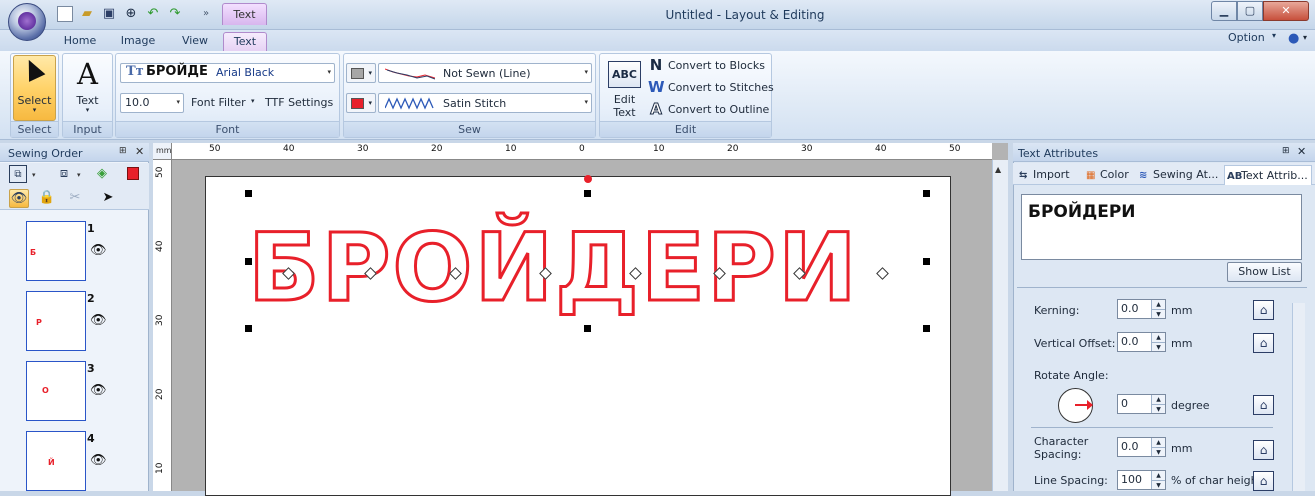 This screenshot has height=496, width=1315. Describe the element at coordinates (1141, 342) in the screenshot. I see `vertical-offset-input: 0.0 ▲ ▼` at that location.